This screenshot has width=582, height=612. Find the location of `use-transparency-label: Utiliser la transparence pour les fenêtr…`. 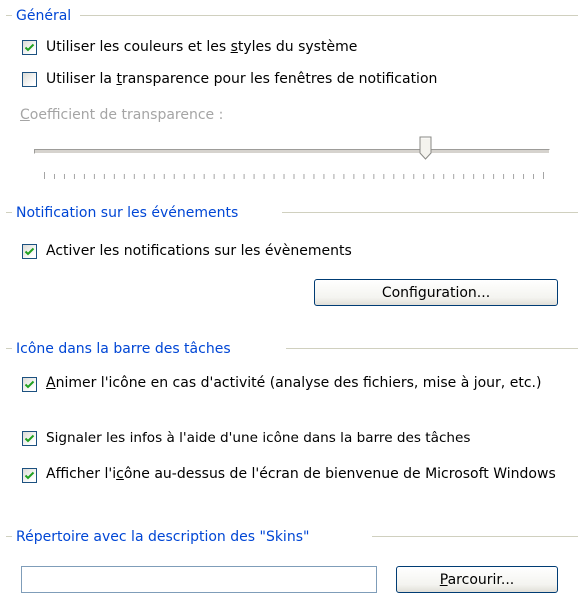

use-transparency-label: Utiliser la transparence pour les fenêtr… is located at coordinates (241, 79).